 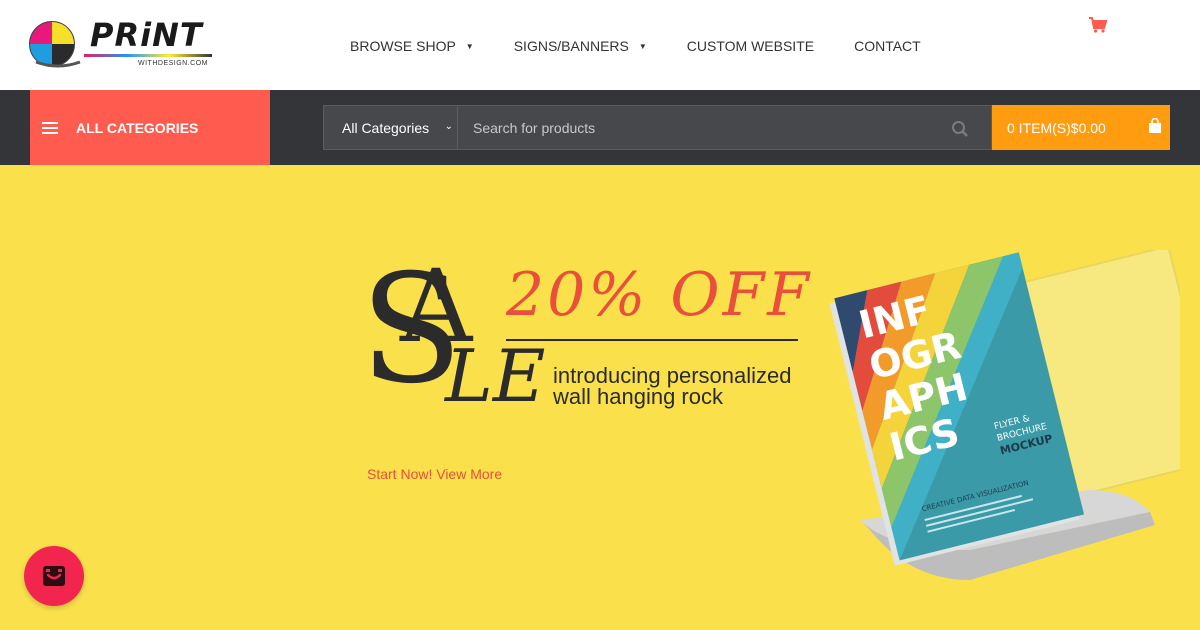 What do you see at coordinates (571, 46) in the screenshot?
I see `nav-signs-banners-label: SIGNS/BANNERS` at bounding box center [571, 46].